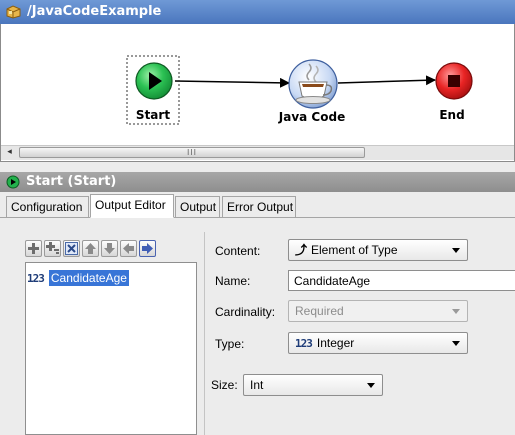 This screenshot has width=515, height=435. I want to click on add-child-button, so click(52, 248).